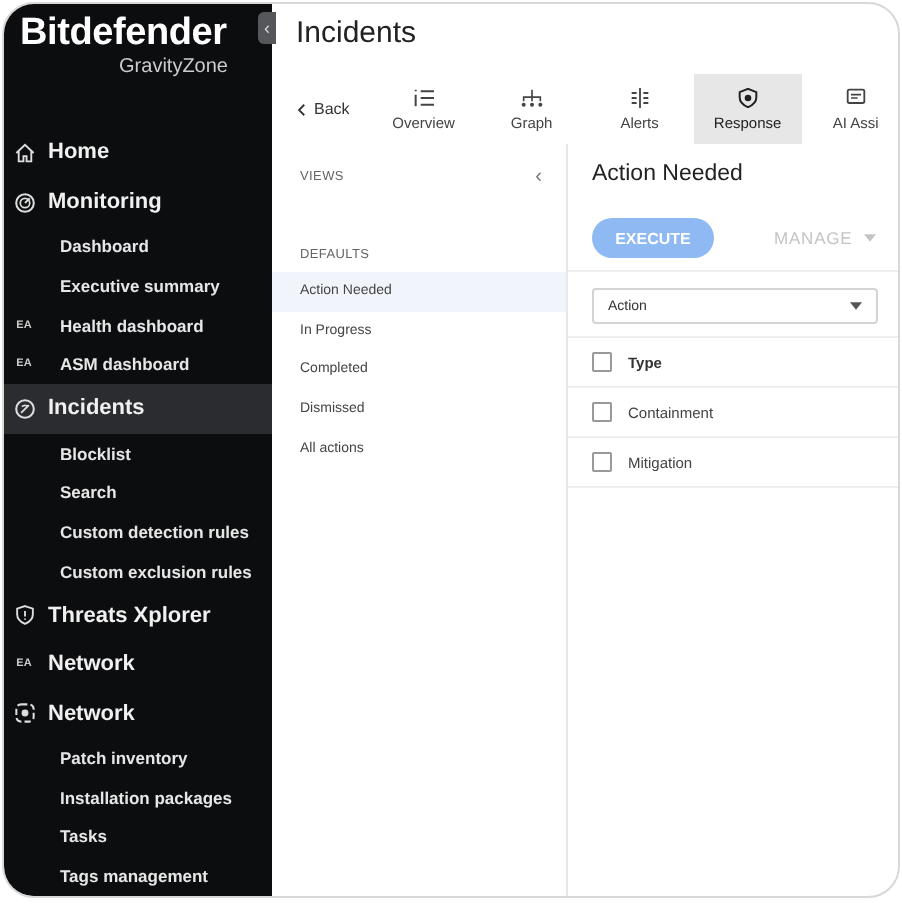  What do you see at coordinates (138, 714) in the screenshot?
I see `nav-item: Network` at bounding box center [138, 714].